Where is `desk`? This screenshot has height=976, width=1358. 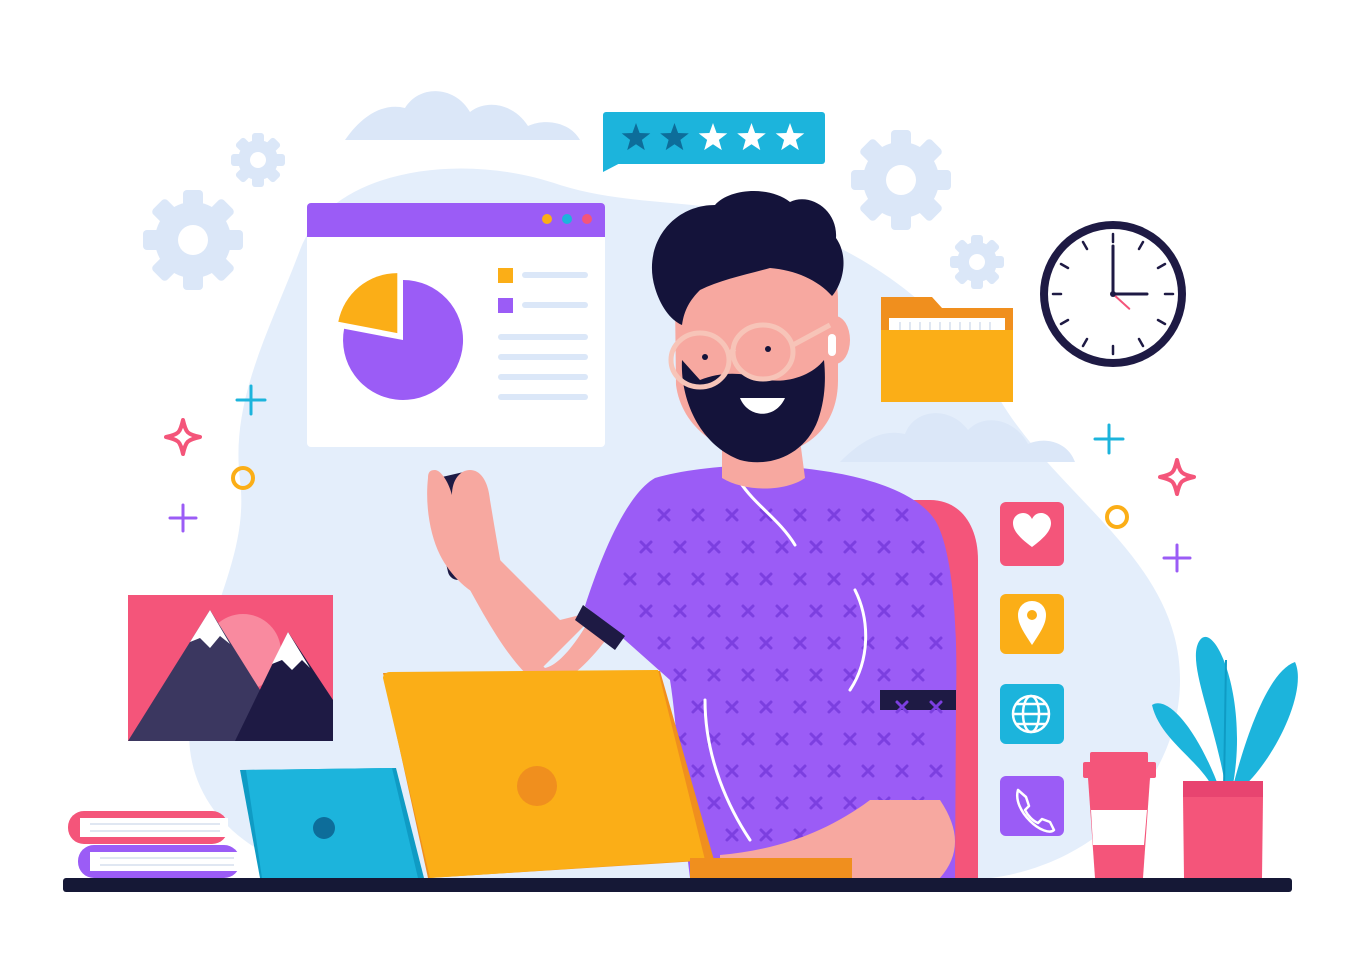 desk is located at coordinates (677, 885).